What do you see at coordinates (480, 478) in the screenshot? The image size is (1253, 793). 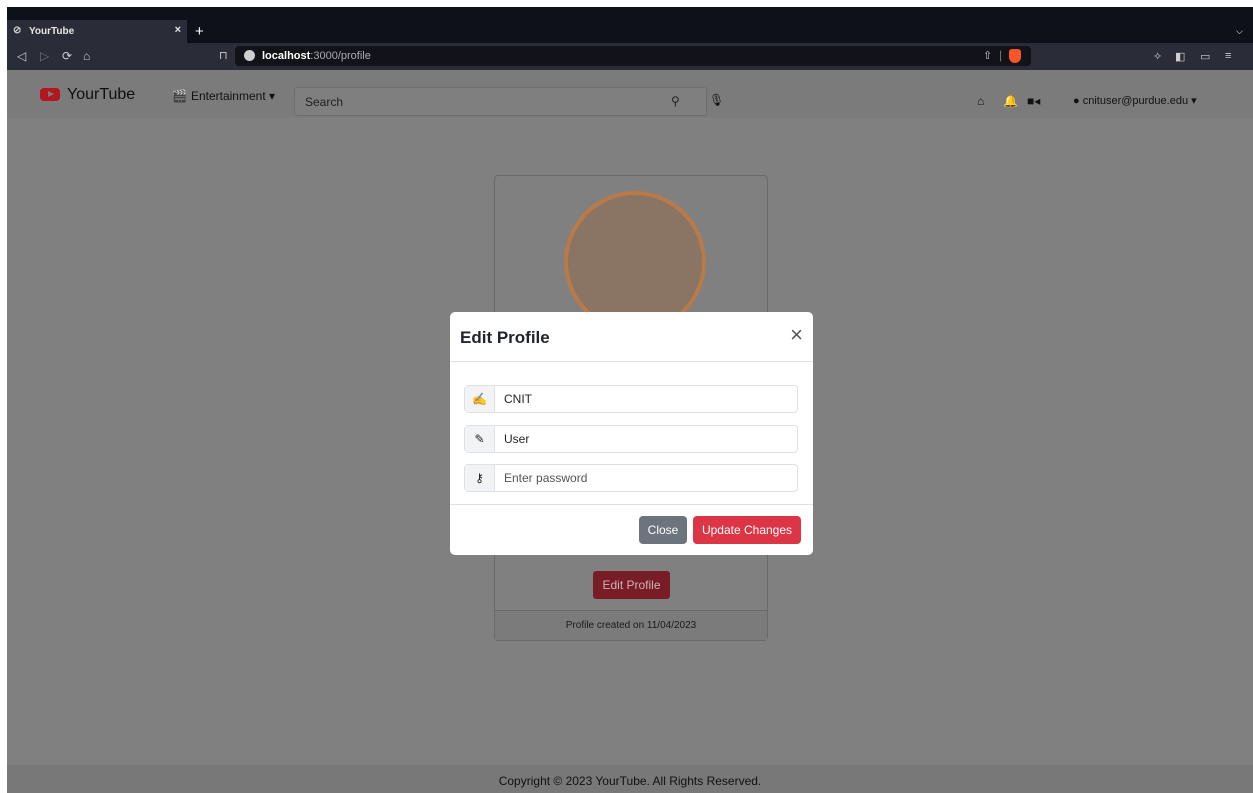 I see `key-icon: ⚷` at bounding box center [480, 478].